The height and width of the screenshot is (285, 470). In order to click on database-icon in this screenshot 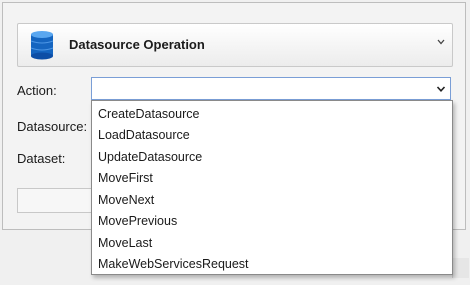, I will do `click(42, 45)`.